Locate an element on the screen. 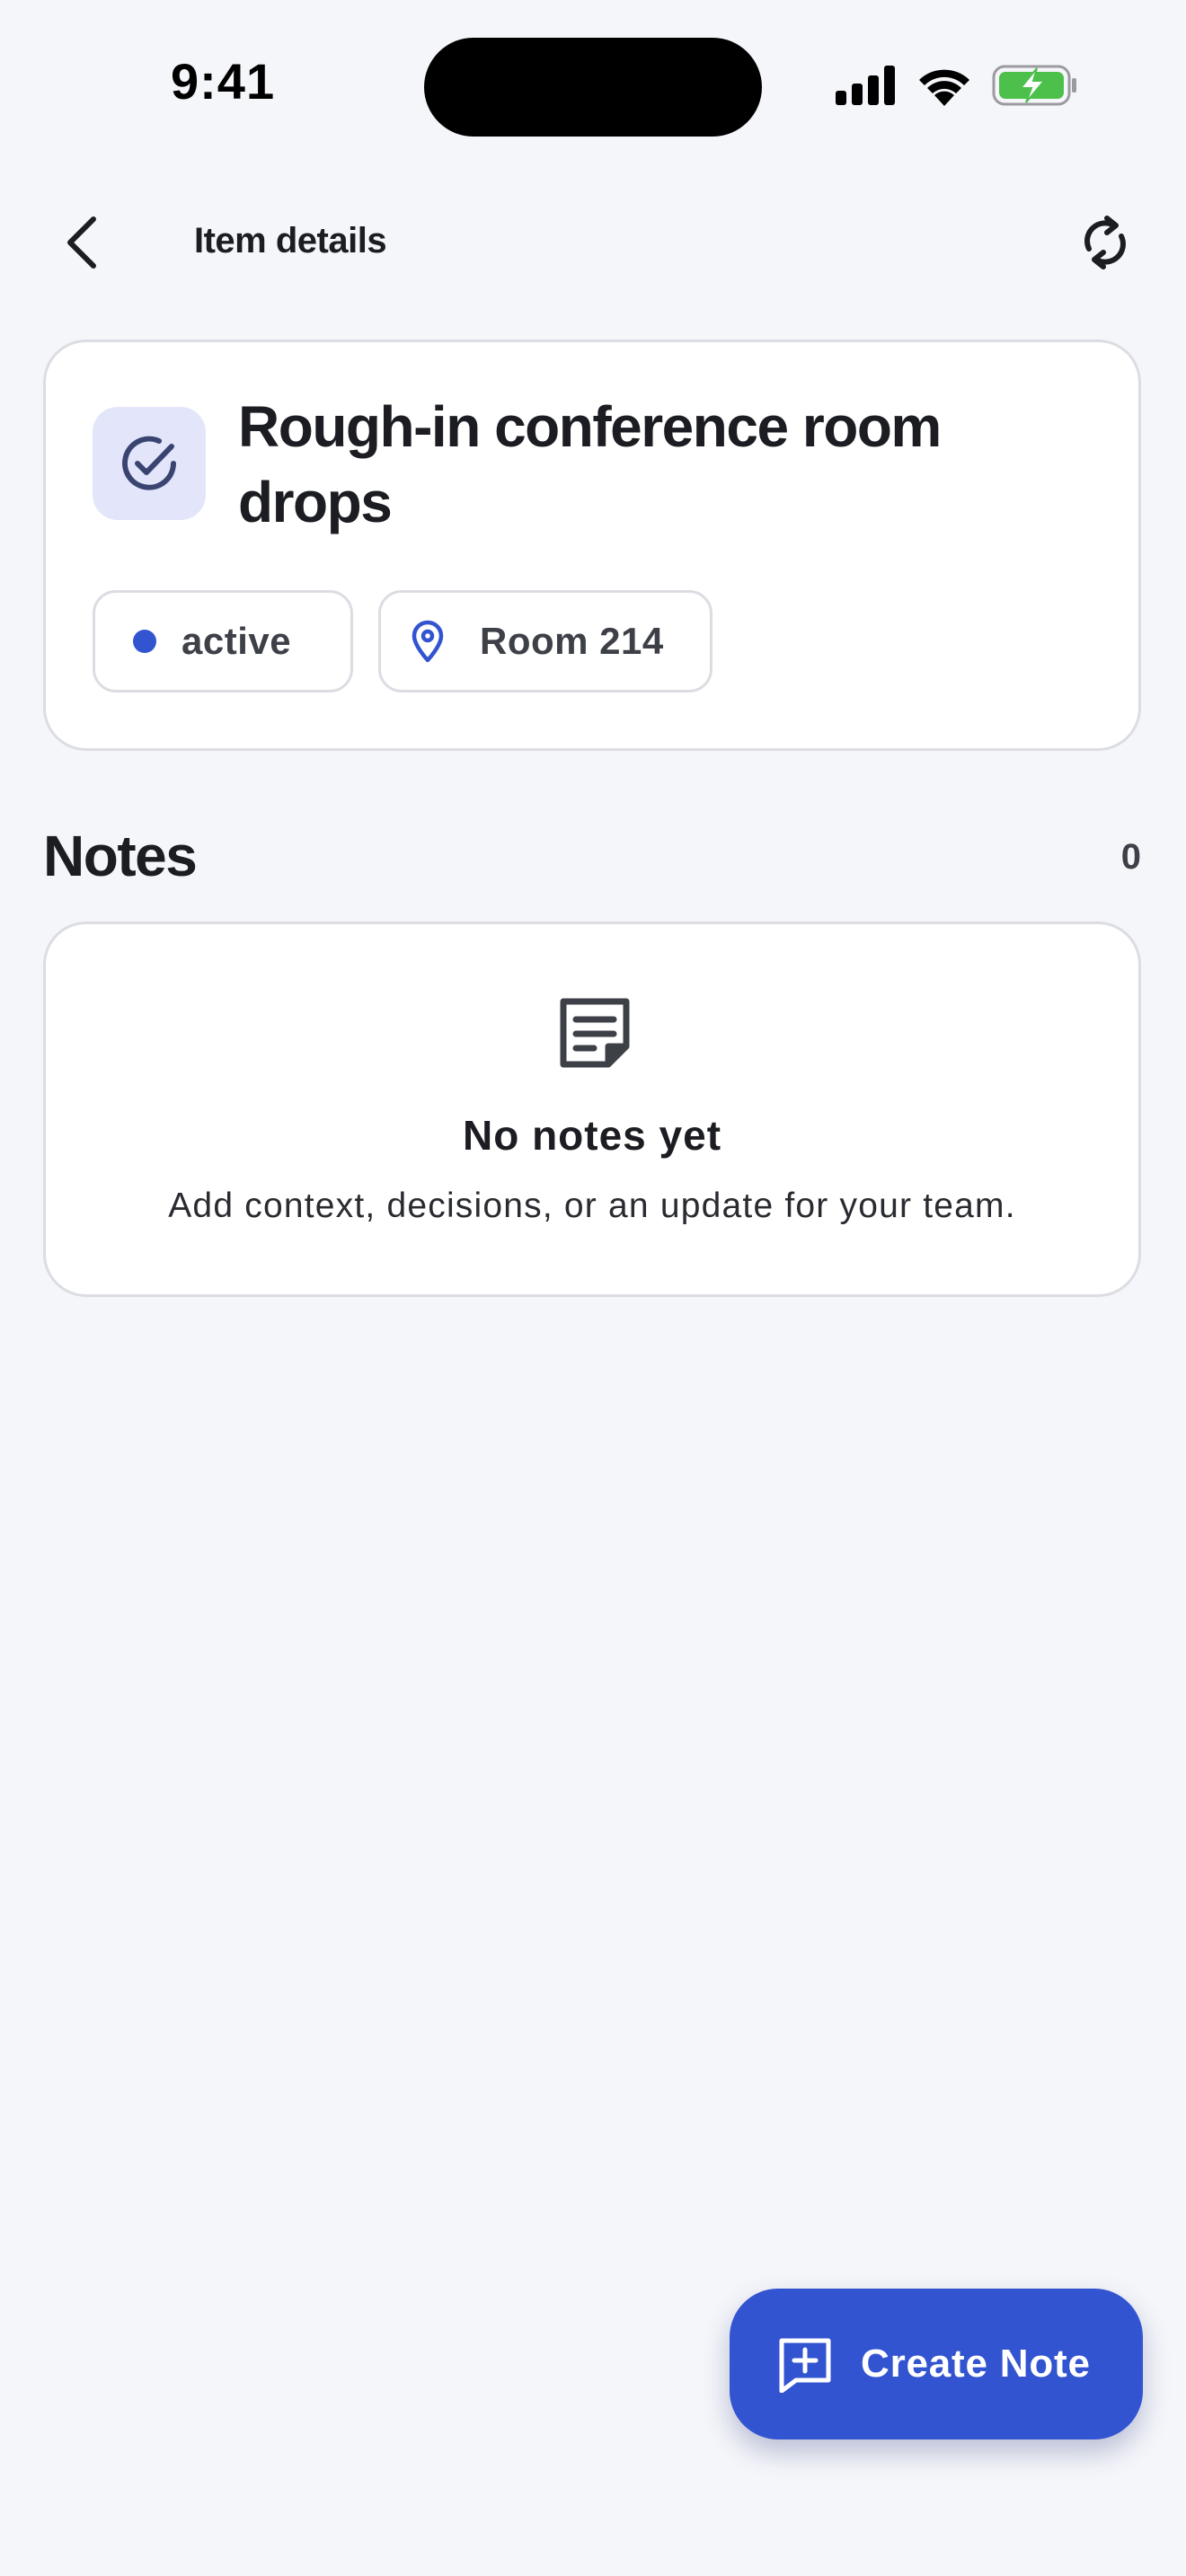 The image size is (1186, 2576). location-label: Room 214 is located at coordinates (572, 641).